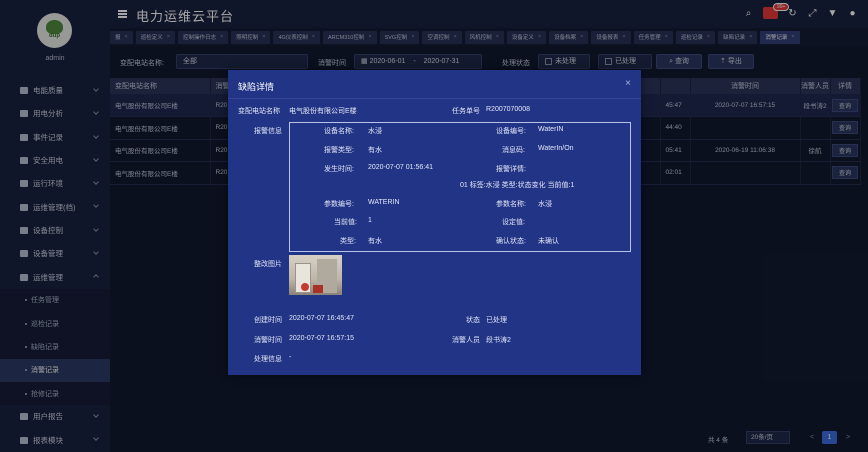  What do you see at coordinates (548, 241) in the screenshot?
I see `confirm-status-value: 未确认` at bounding box center [548, 241].